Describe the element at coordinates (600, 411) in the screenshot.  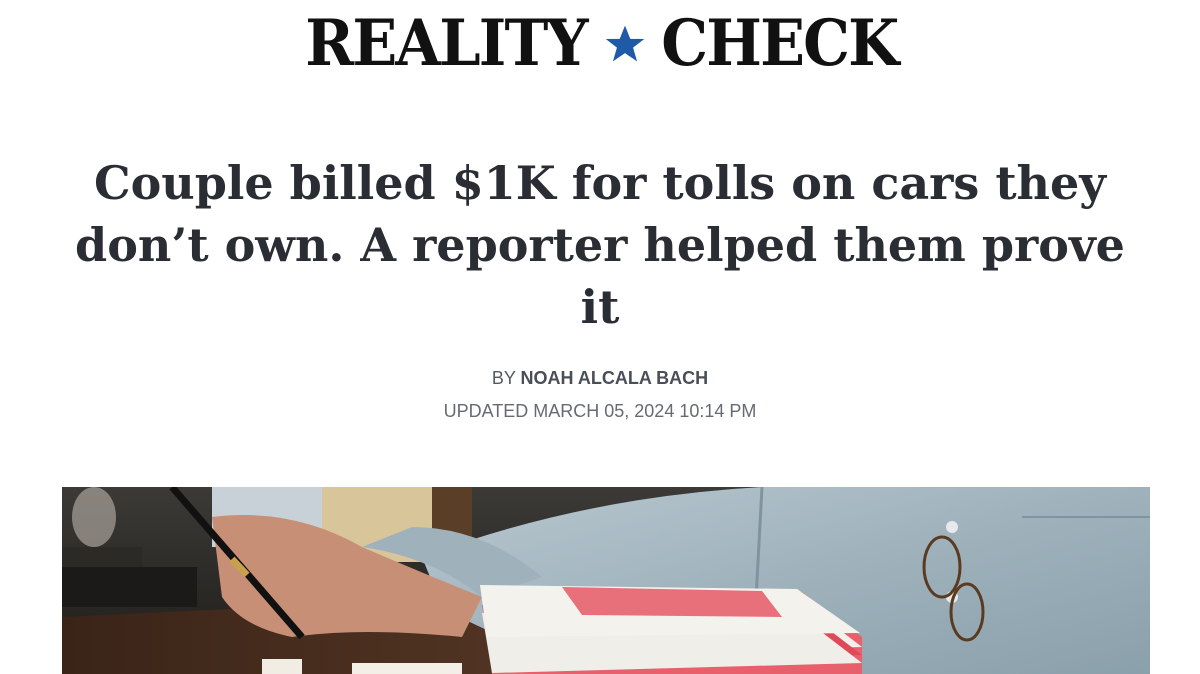
I see `updated-timestamp: UPDATED MARCH 05, 2024 10:14 PM` at that location.